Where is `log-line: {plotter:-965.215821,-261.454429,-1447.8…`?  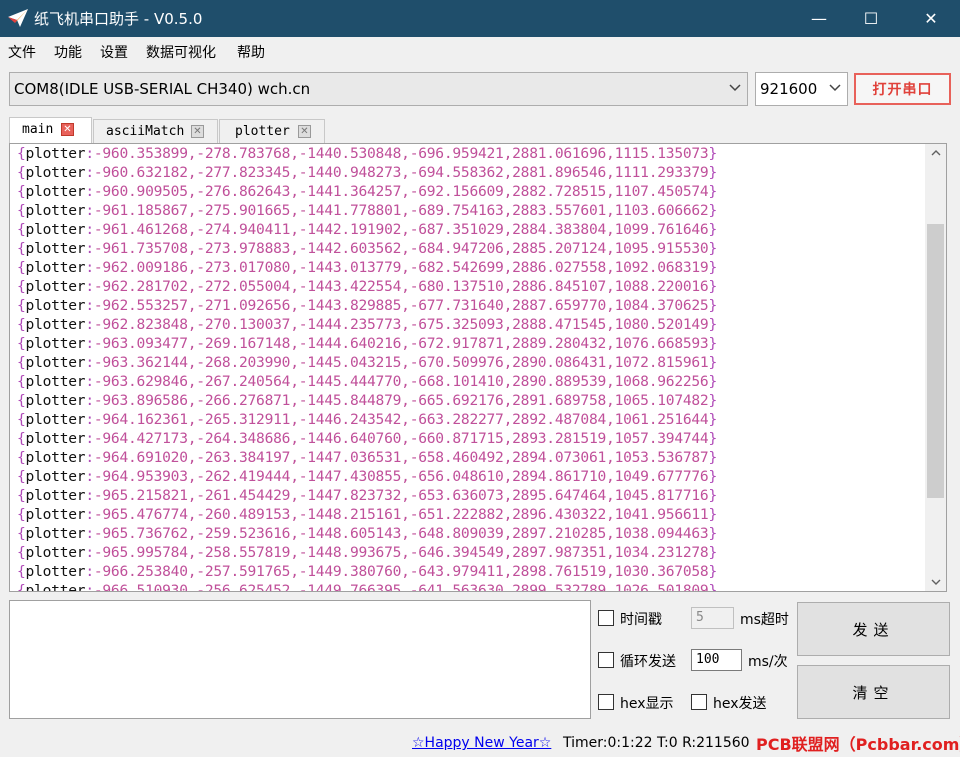
log-line: {plotter:-965.215821,-261.454429,-1447.8… is located at coordinates (367, 495).